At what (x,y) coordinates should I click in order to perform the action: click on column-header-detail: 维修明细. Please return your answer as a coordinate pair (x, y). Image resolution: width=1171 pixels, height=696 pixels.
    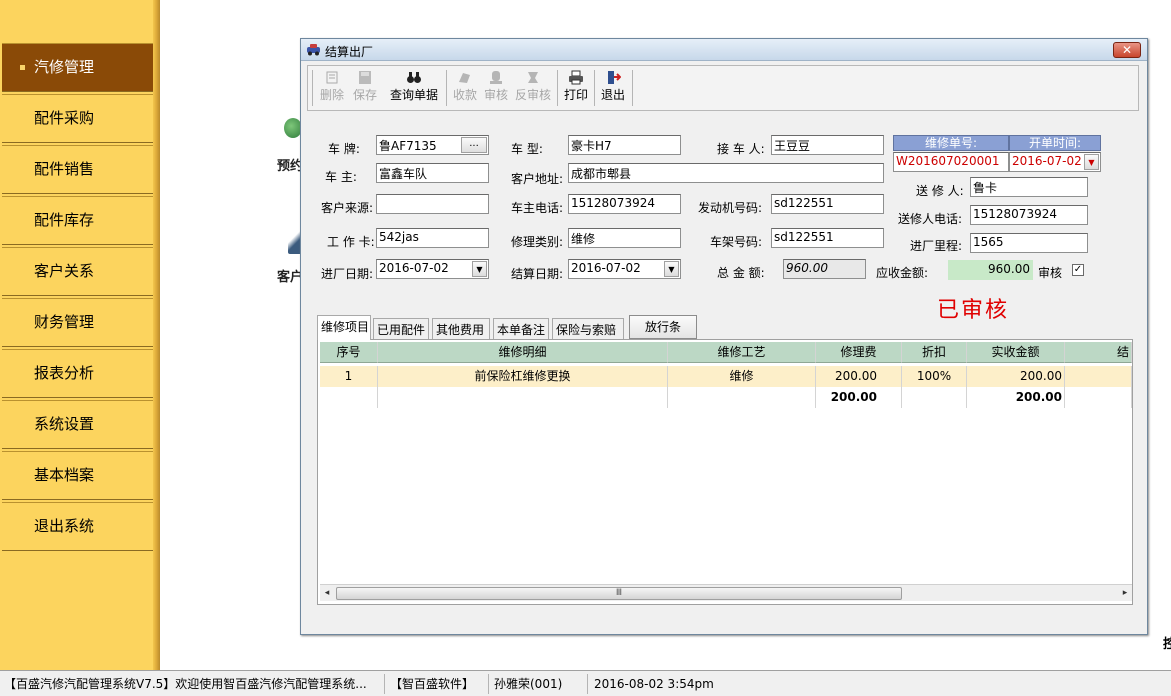
    Looking at the image, I should click on (523, 352).